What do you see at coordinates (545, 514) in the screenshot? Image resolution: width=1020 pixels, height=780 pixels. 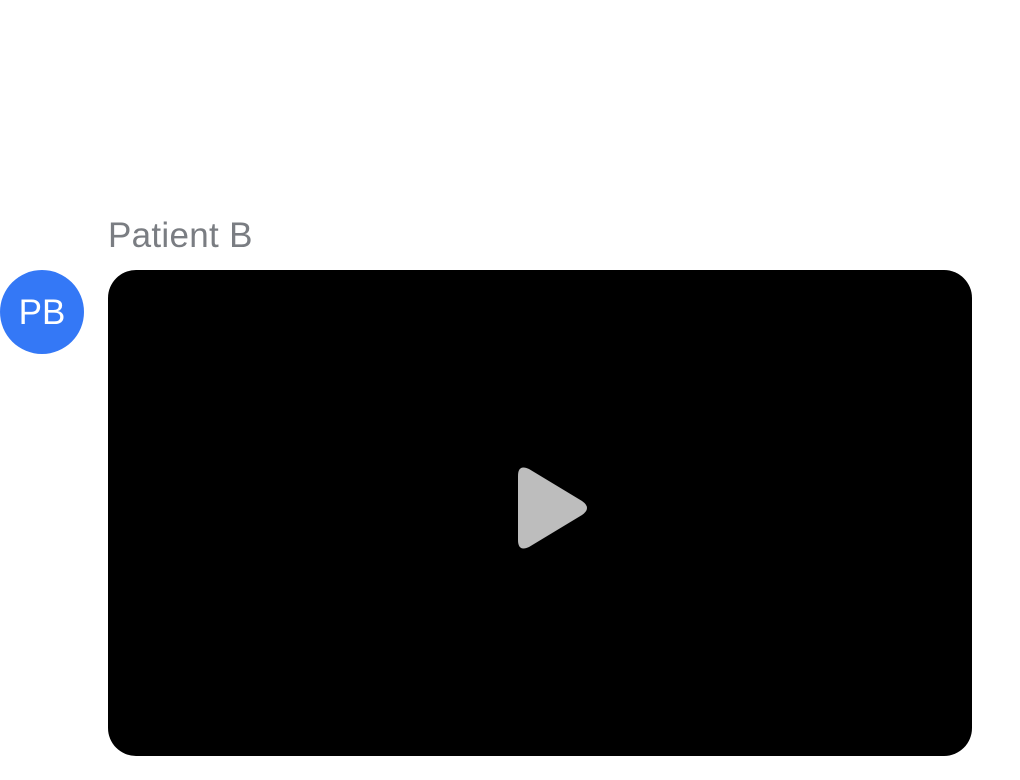 I see `play-icon` at bounding box center [545, 514].